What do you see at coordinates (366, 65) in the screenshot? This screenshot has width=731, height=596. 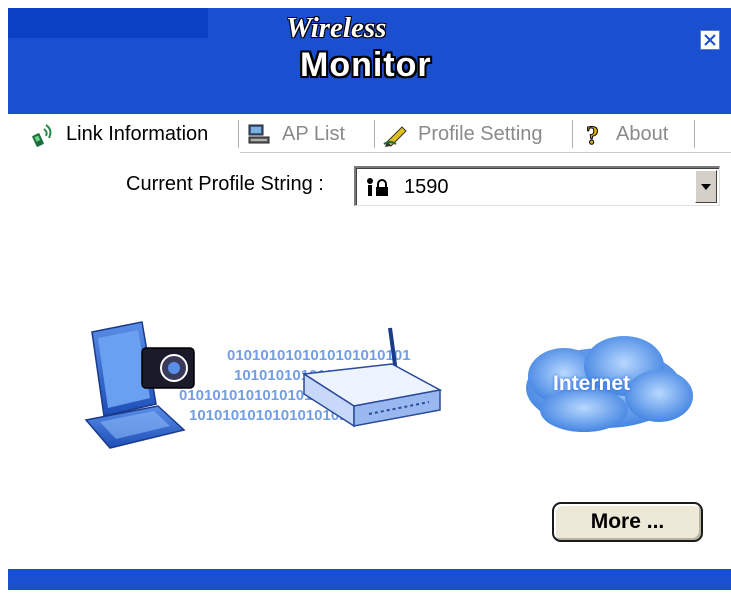 I see `app-title-monitor: Monitor` at bounding box center [366, 65].